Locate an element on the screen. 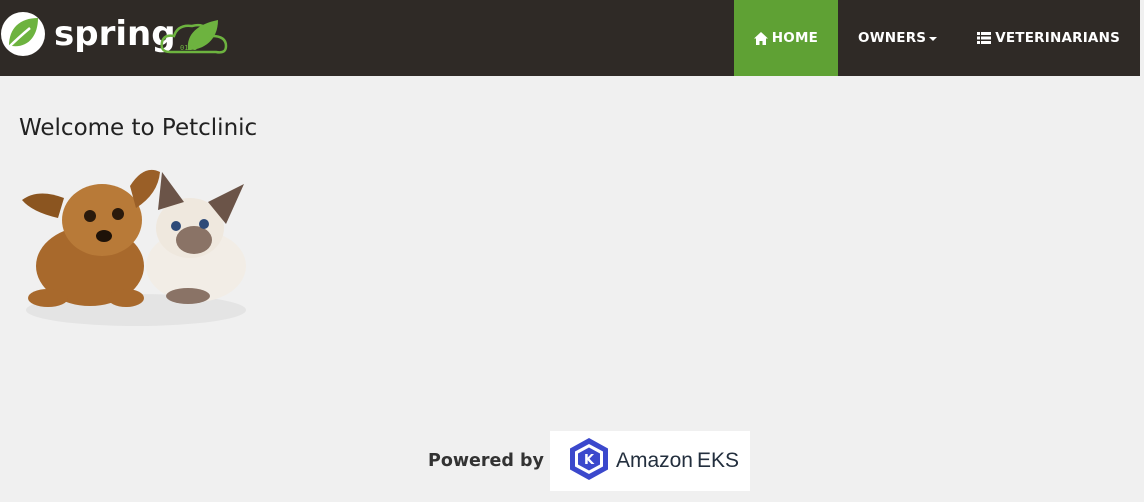 The height and width of the screenshot is (502, 1144). nav-veterinarians-label: VETERINARIANS is located at coordinates (1057, 38).